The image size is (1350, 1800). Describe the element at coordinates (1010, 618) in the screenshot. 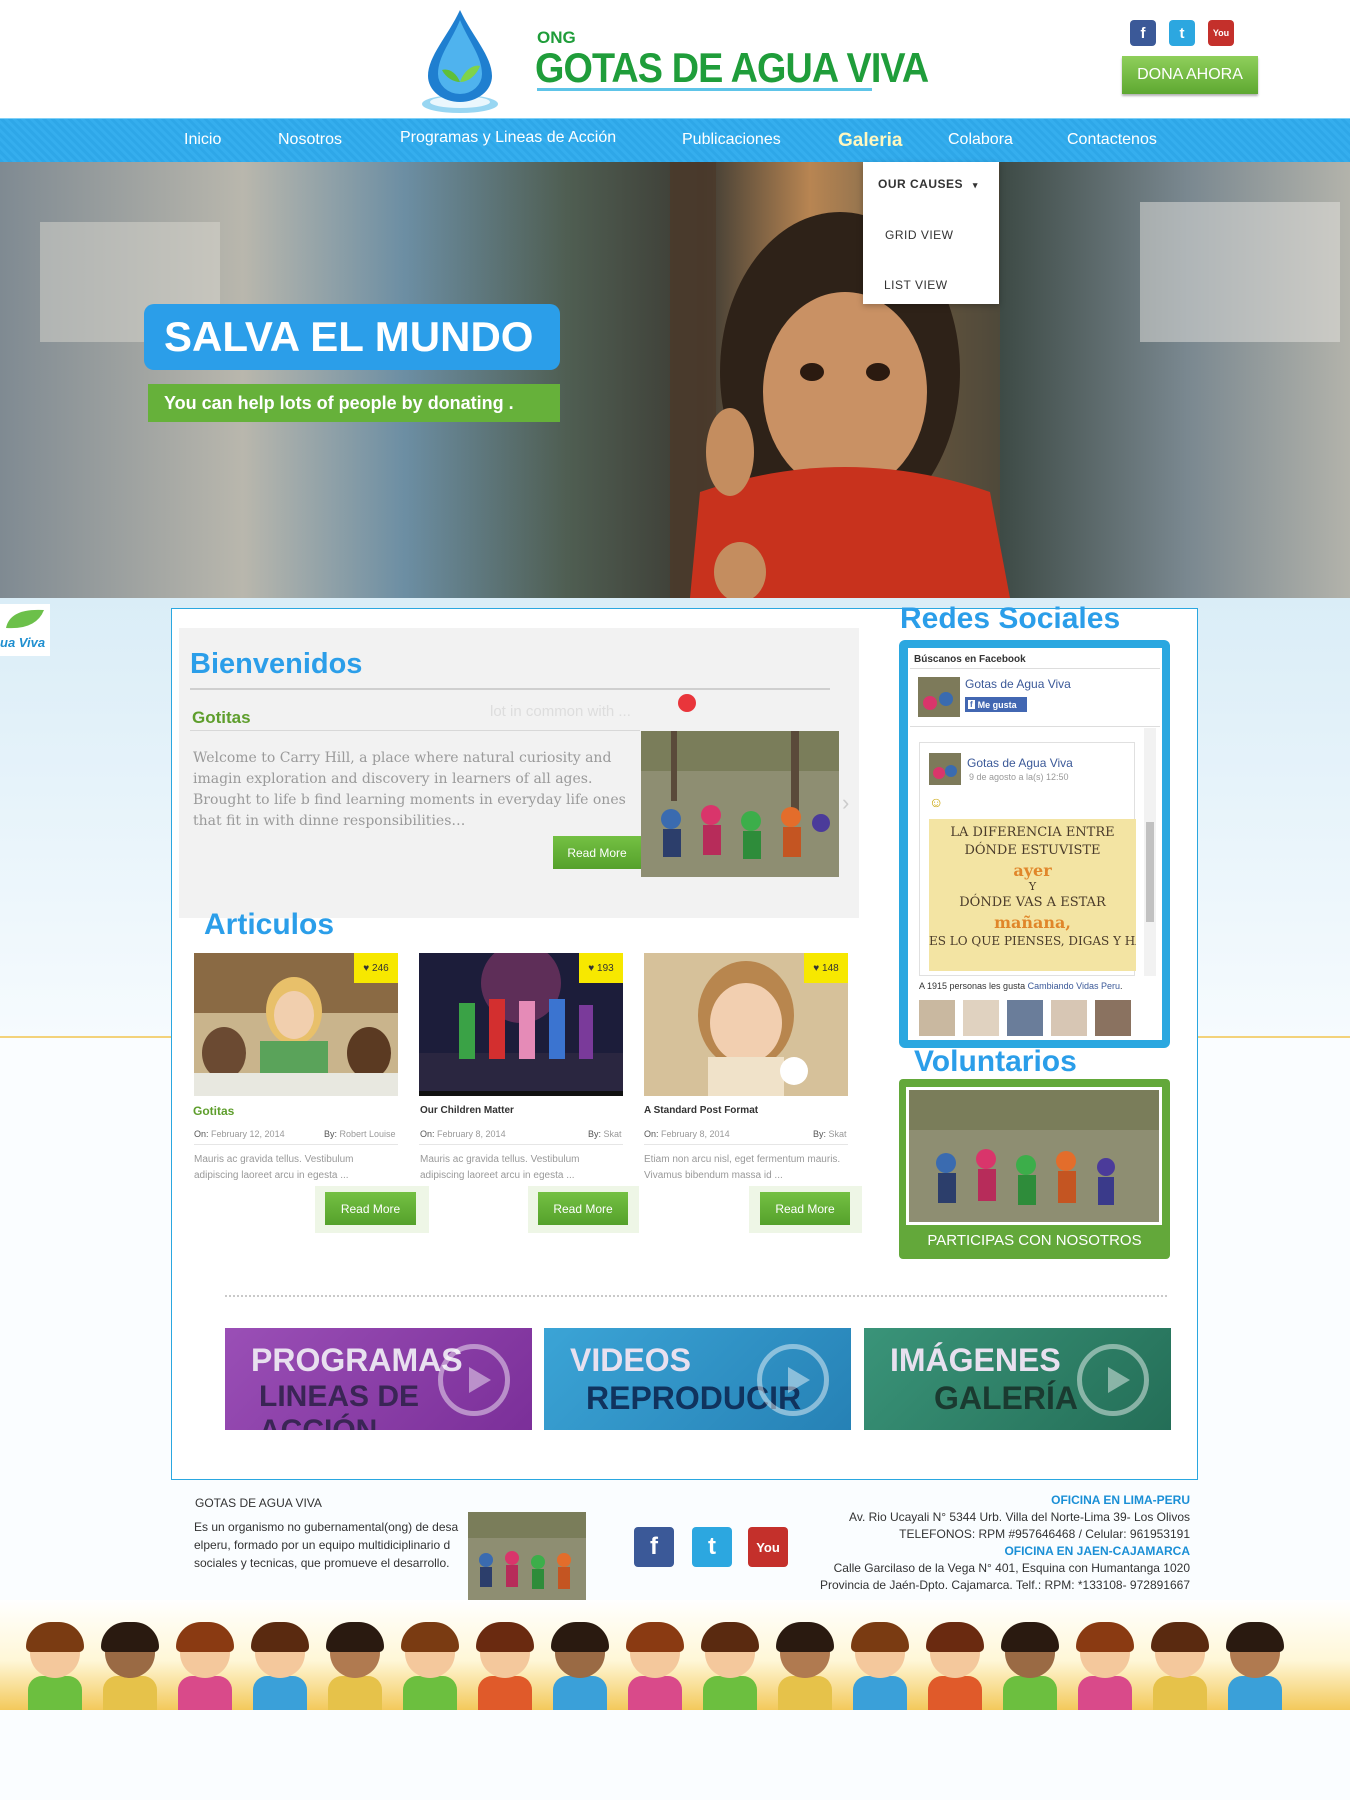

I see `redes-heading: Redes Sociales` at that location.